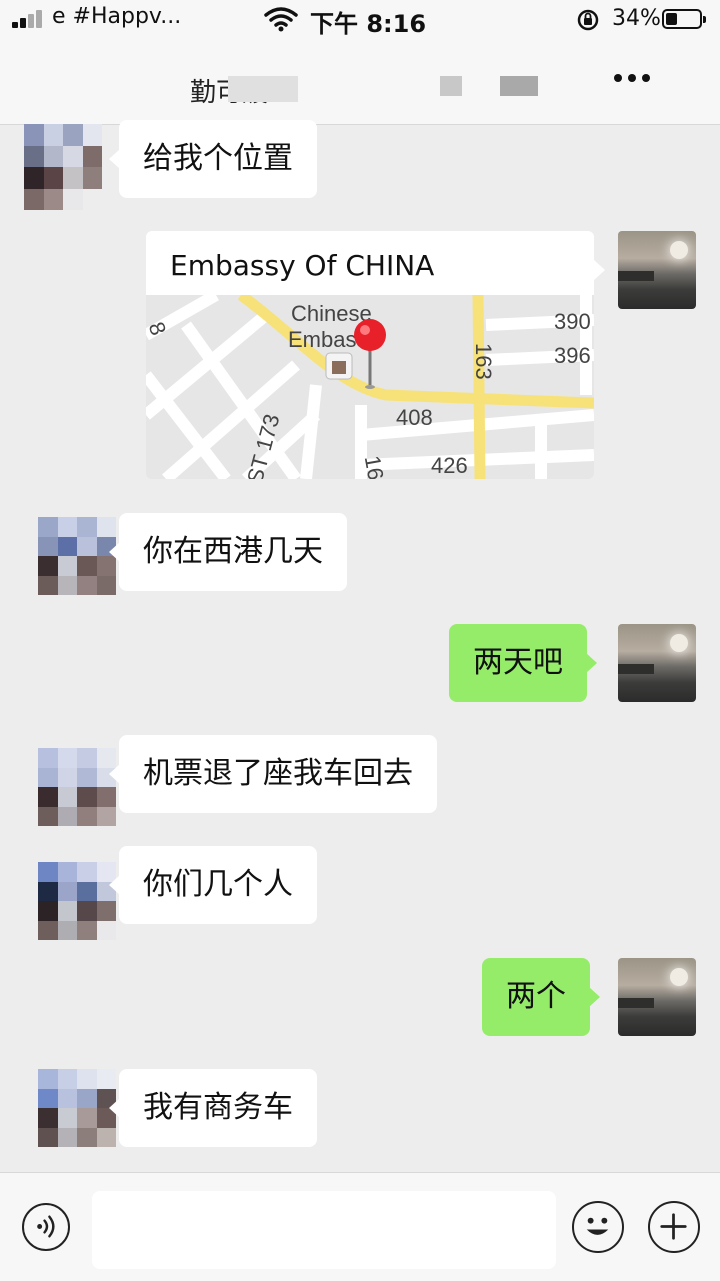  What do you see at coordinates (213, 1108) in the screenshot?
I see `peer-message: 我有商务车` at bounding box center [213, 1108].